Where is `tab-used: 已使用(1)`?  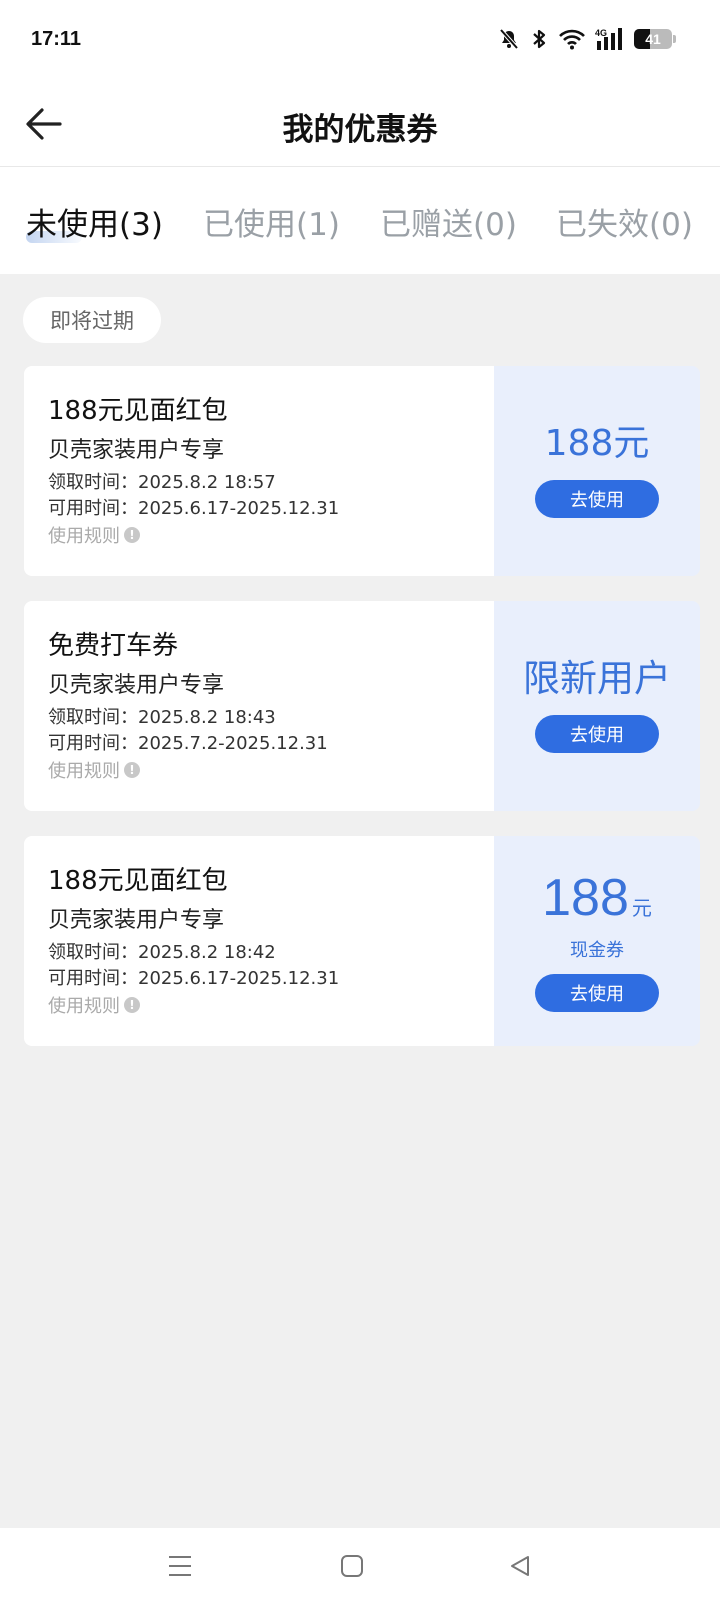 tab-used: 已使用(1) is located at coordinates (271, 221).